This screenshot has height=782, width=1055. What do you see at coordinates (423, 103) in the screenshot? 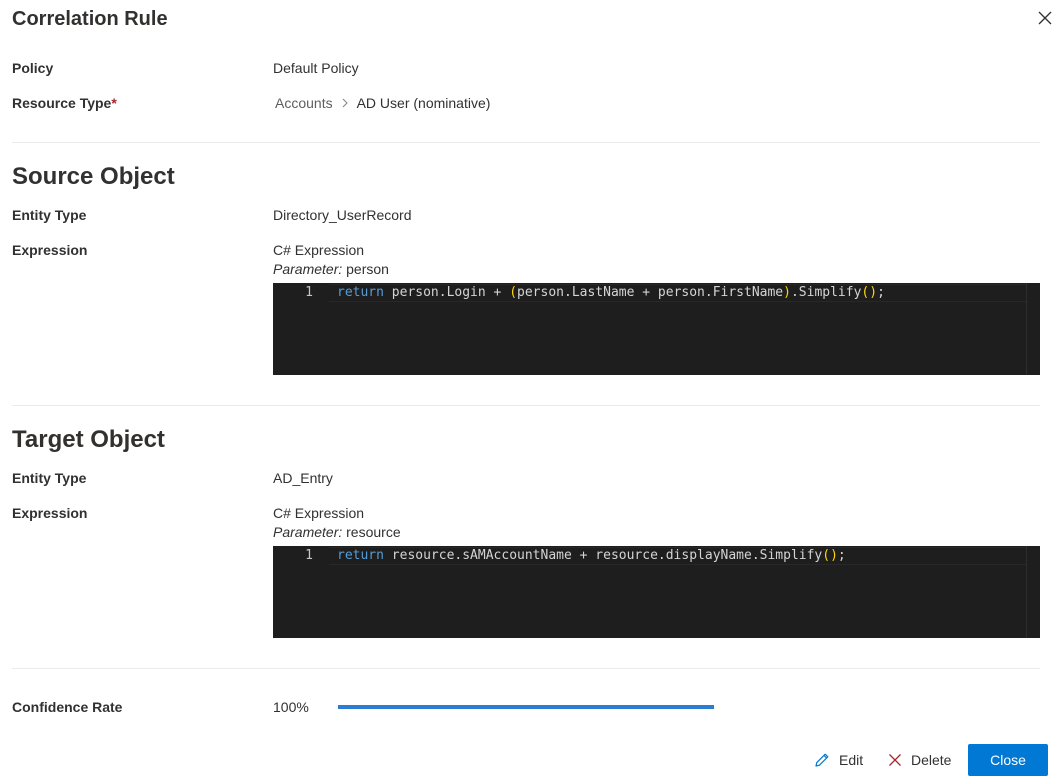
I see `breadcrumb-item-resource-type: AD User (nominative)` at bounding box center [423, 103].